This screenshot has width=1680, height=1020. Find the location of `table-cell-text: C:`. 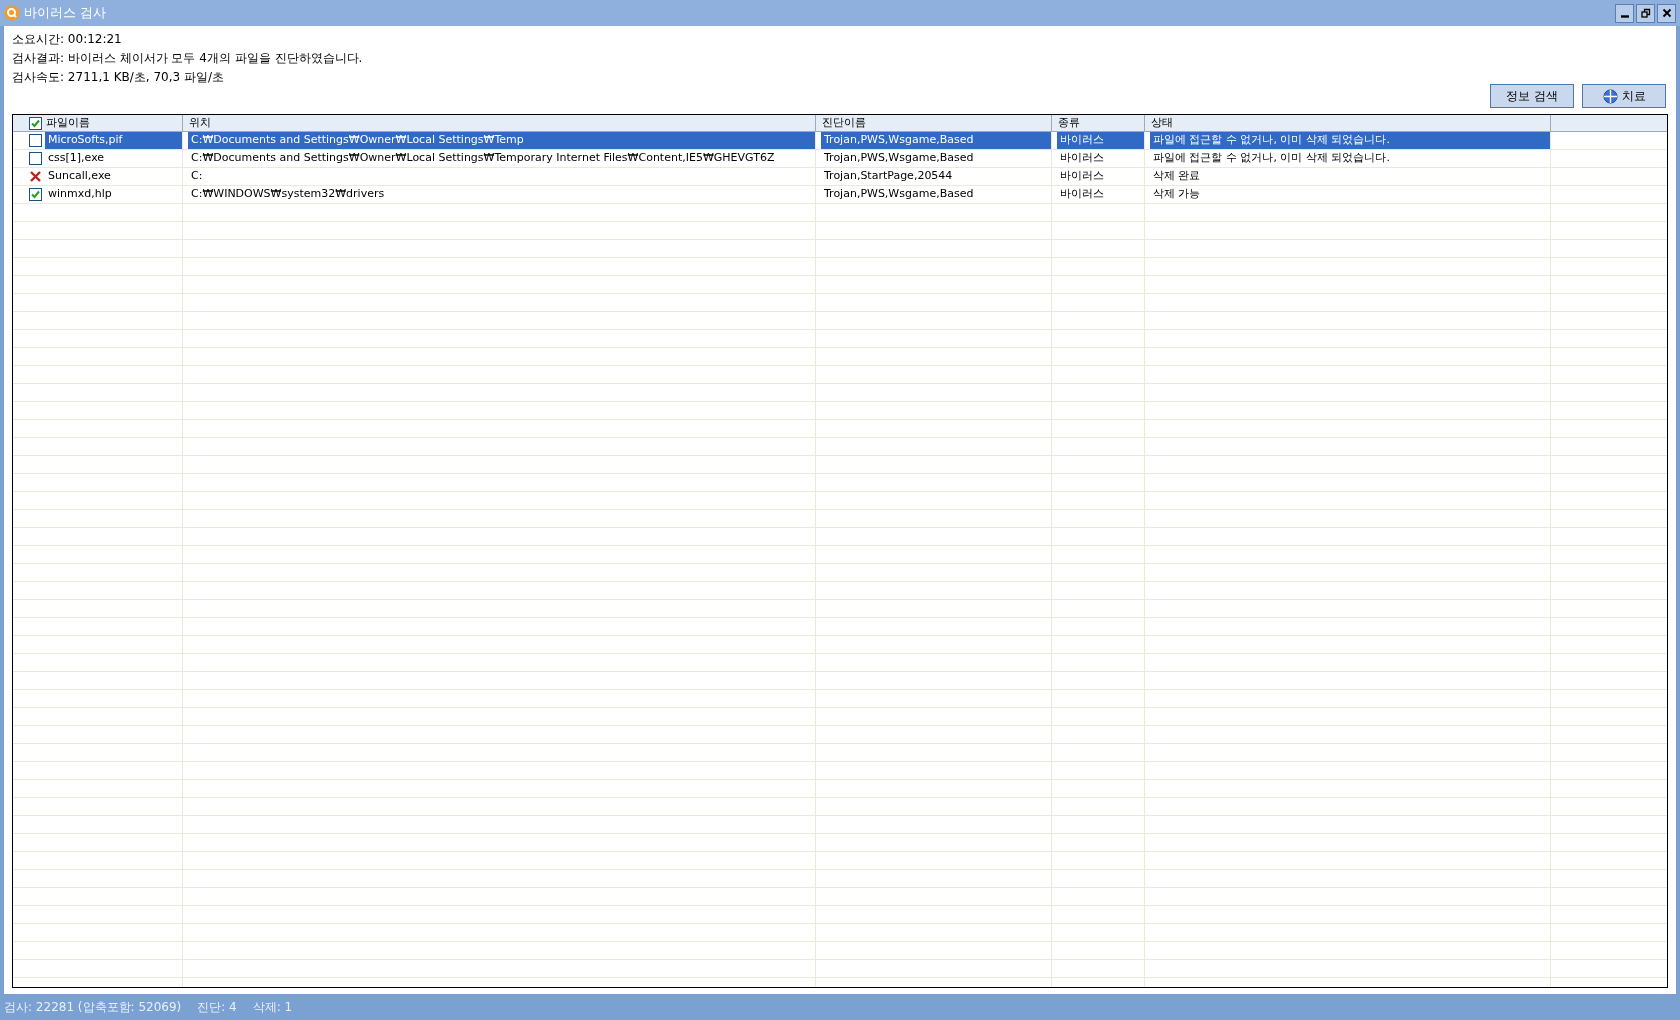

table-cell-text: C: is located at coordinates (197, 176).